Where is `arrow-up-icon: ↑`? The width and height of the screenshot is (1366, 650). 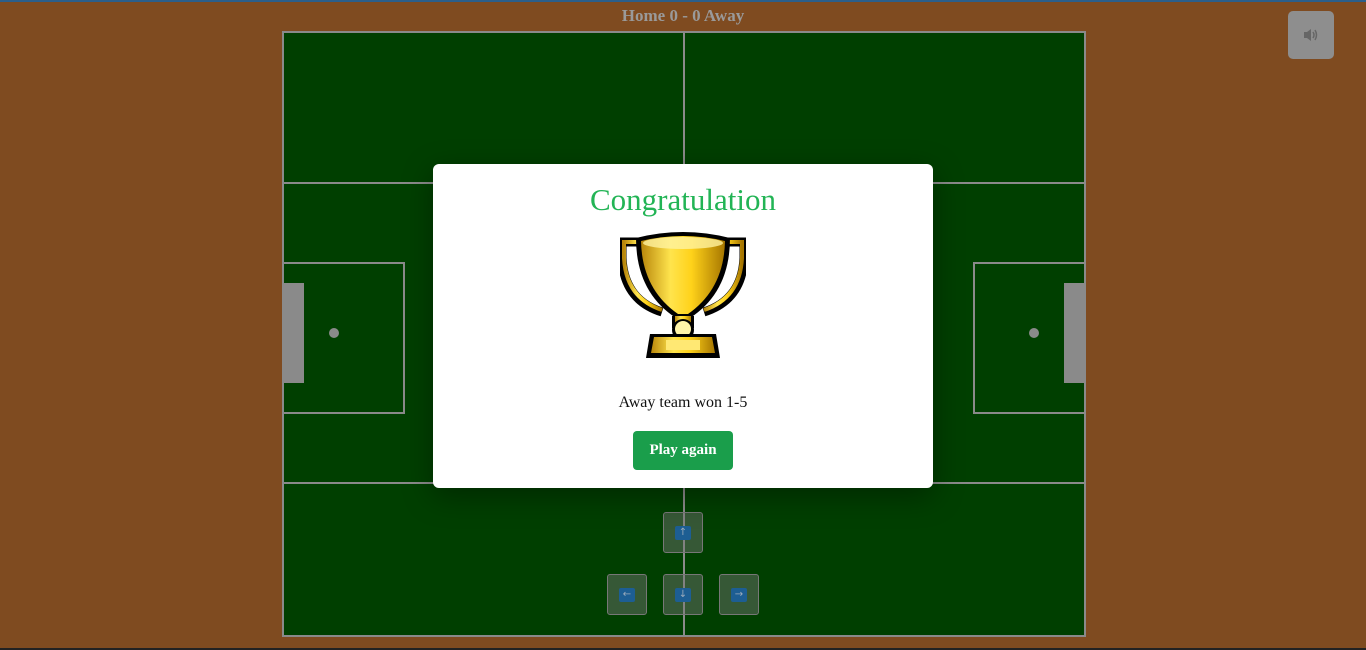 arrow-up-icon: ↑ is located at coordinates (683, 532).